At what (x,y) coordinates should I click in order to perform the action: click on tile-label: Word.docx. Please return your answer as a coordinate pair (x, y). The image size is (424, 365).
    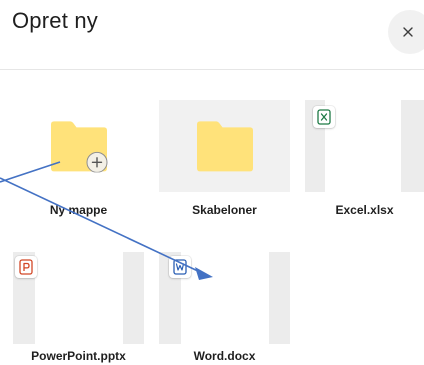
    Looking at the image, I should click on (224, 356).